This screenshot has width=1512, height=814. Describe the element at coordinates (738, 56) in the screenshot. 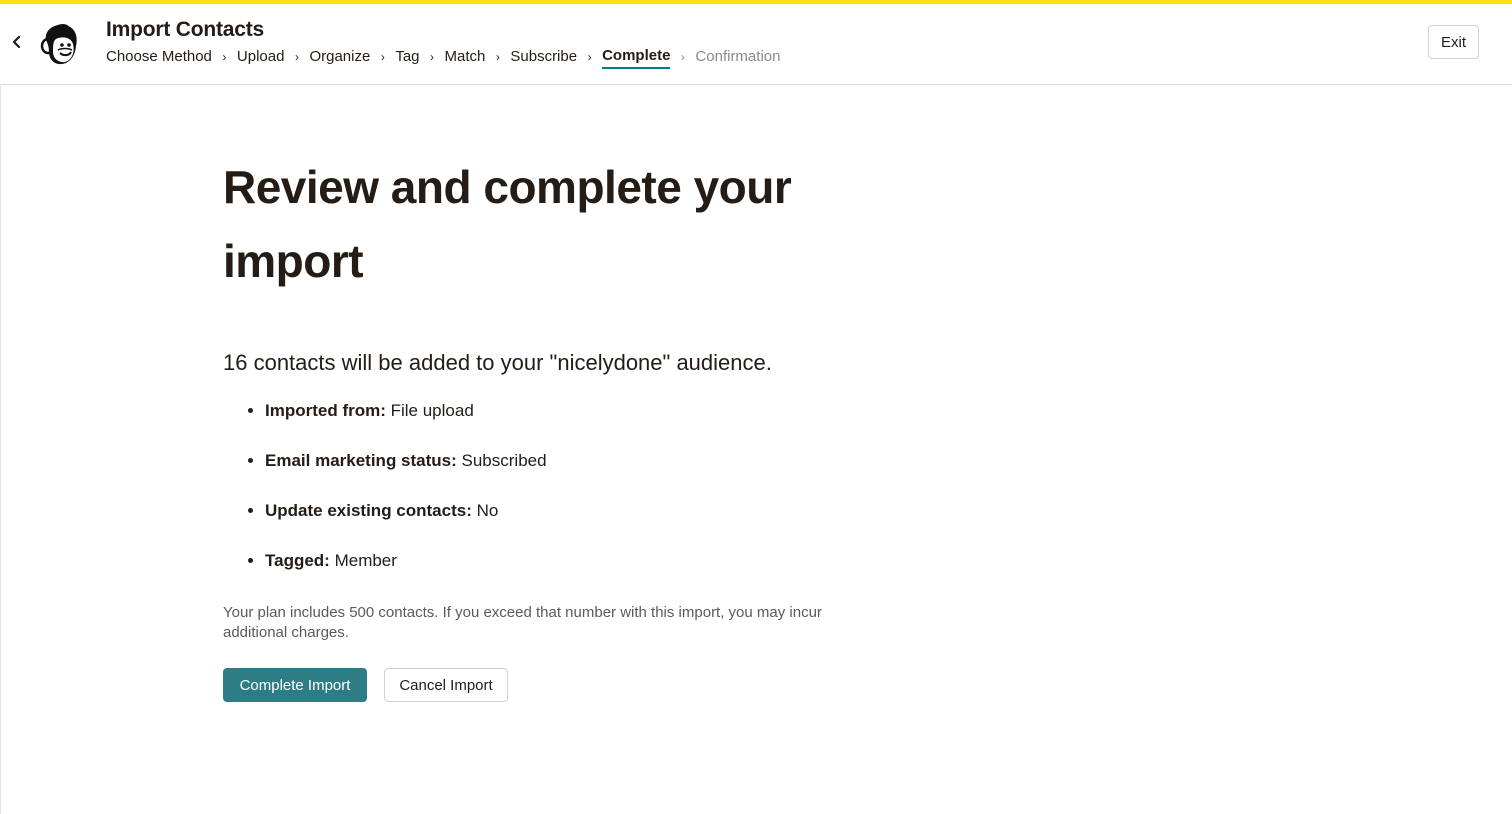

I see `step-confirmation: Confirmation` at that location.